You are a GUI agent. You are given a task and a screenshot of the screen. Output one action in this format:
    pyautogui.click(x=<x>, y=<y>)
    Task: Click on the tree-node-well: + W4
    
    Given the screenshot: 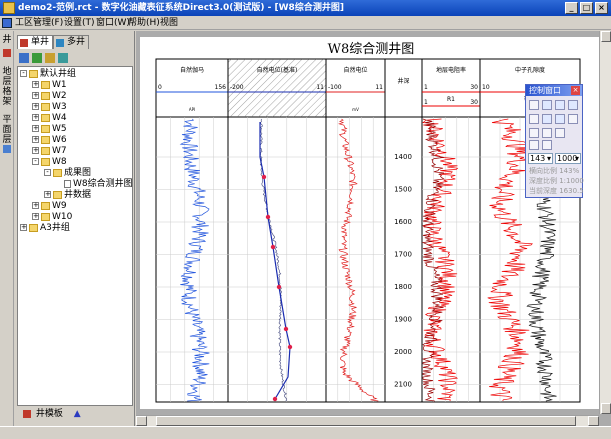 What is the action you would take?
    pyautogui.click(x=49, y=118)
    